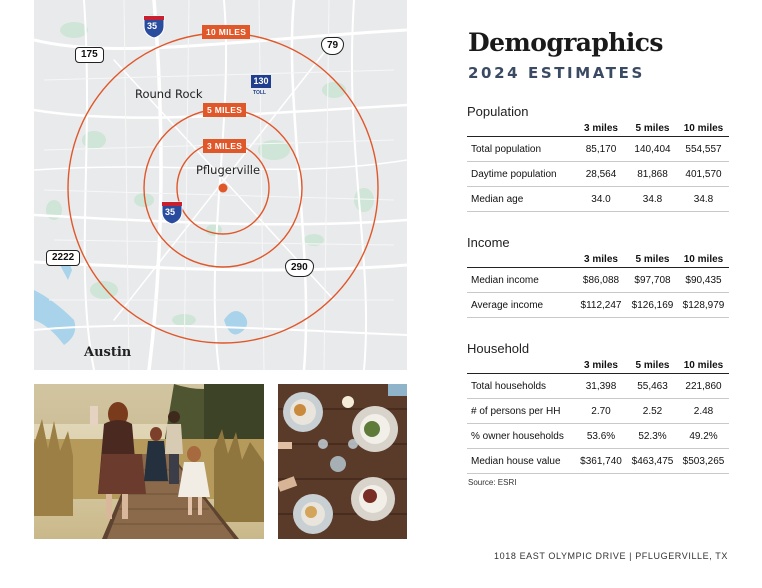 The image size is (762, 588). What do you see at coordinates (498, 348) in the screenshot?
I see `household-heading: Household` at bounding box center [498, 348].